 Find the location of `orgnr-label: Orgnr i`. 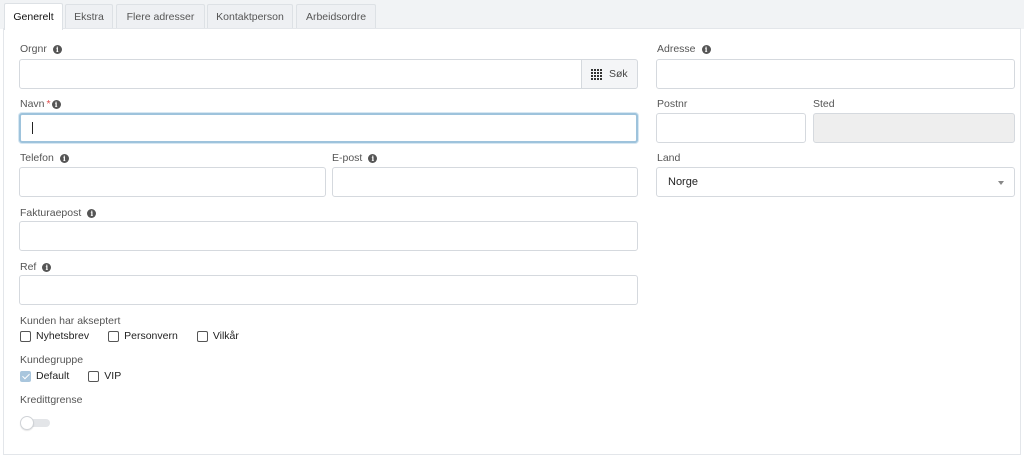

orgnr-label: Orgnr i is located at coordinates (41, 49).